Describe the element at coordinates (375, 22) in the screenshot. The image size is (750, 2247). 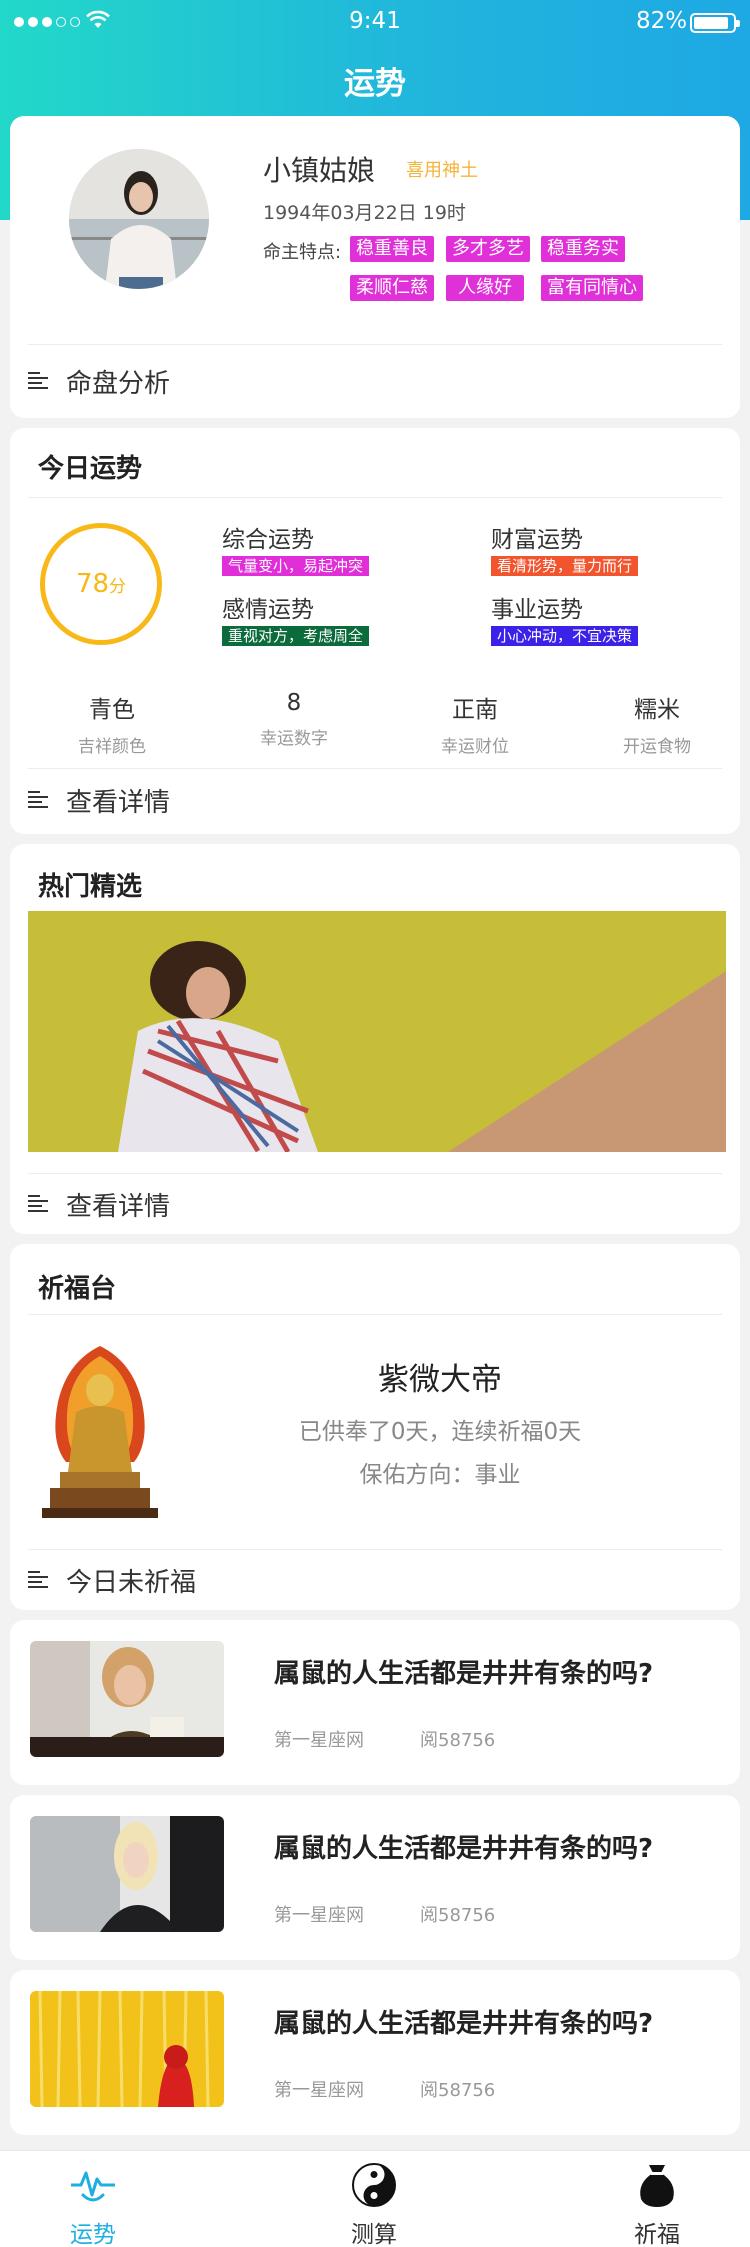
I see `status-bar: 9:41 82%` at that location.